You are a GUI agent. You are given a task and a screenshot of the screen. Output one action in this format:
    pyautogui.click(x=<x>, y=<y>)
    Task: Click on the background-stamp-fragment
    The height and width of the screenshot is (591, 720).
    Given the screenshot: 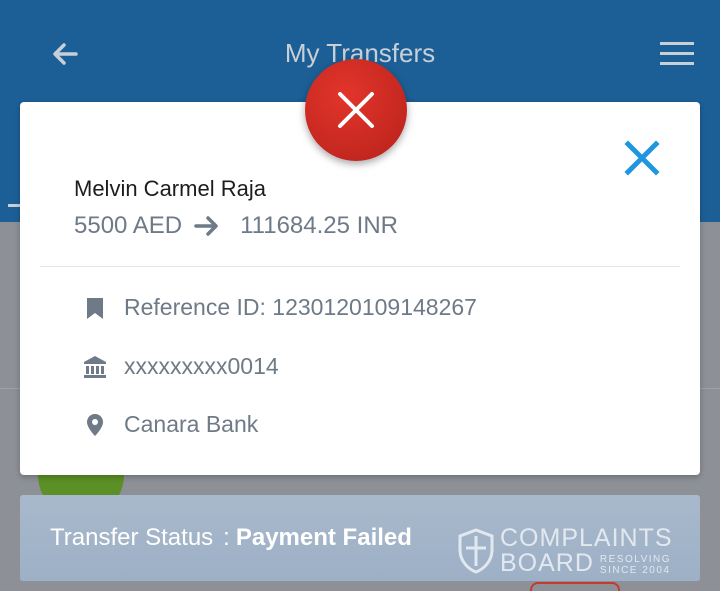 What is the action you would take?
    pyautogui.click(x=575, y=586)
    